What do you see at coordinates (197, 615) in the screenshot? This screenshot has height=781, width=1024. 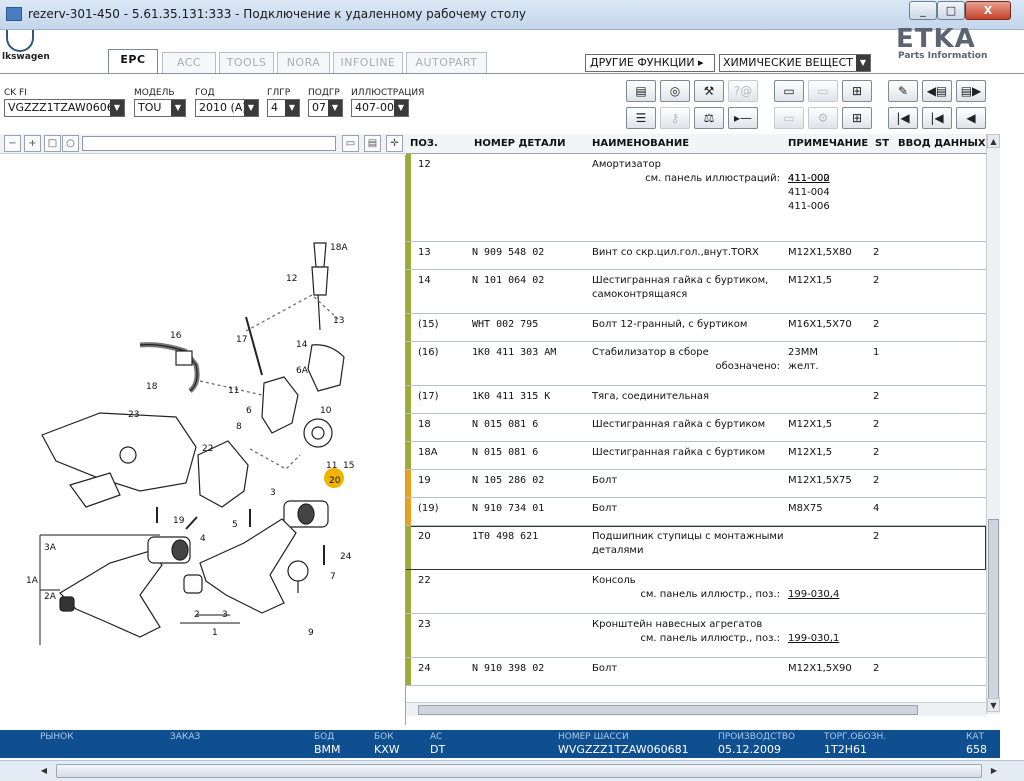 I see `diagram-label: 2` at bounding box center [197, 615].